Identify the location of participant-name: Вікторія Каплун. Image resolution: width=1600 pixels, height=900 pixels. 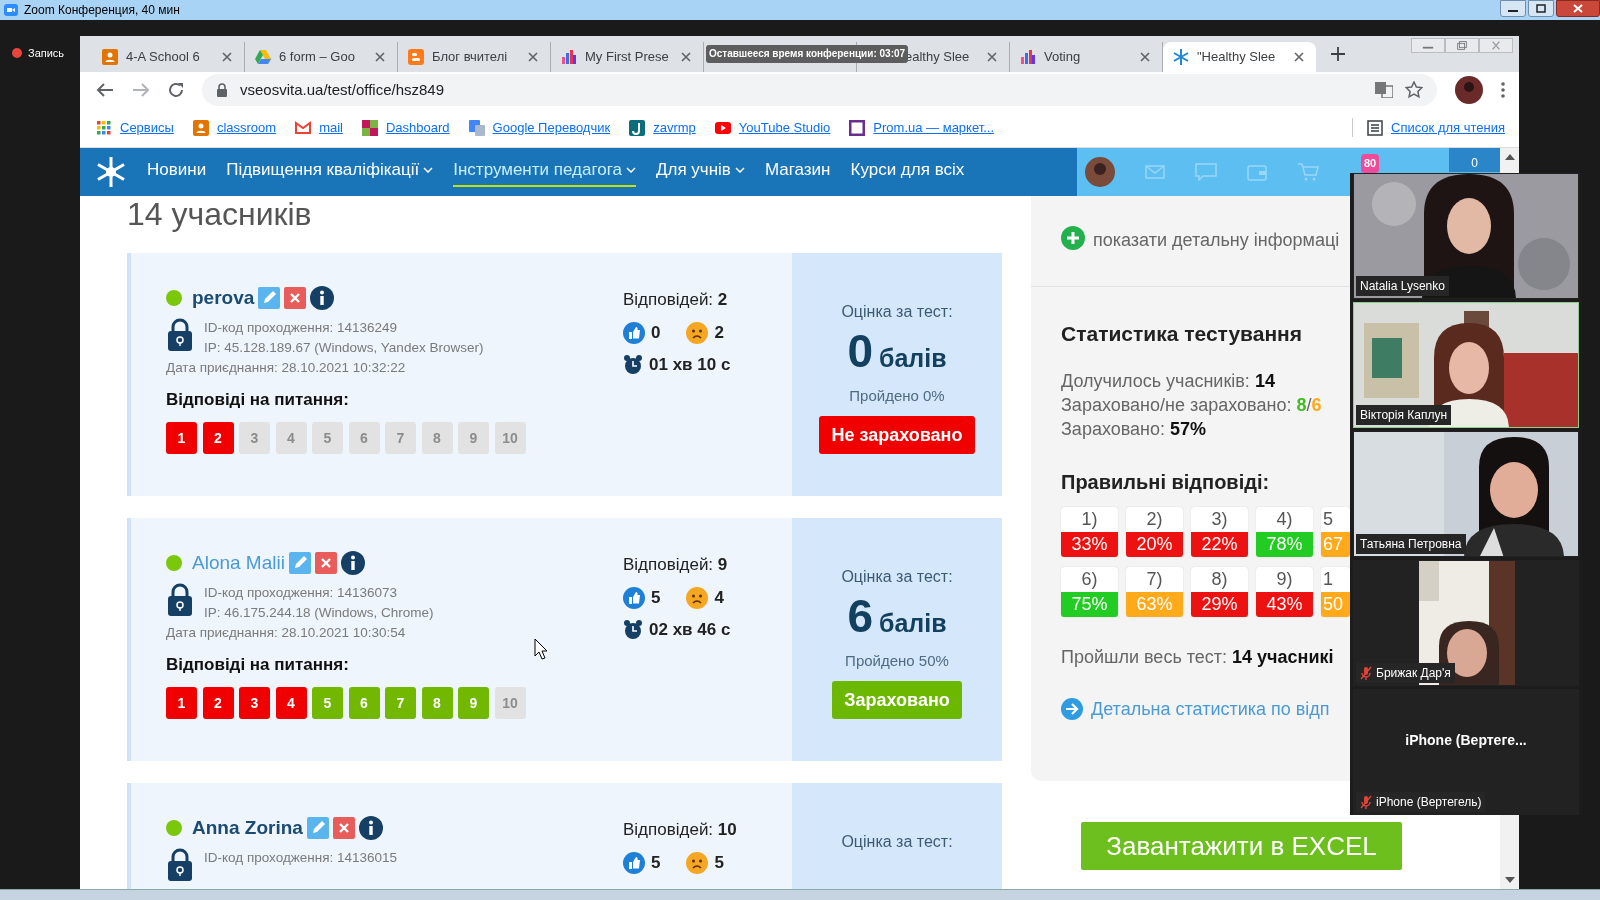
(1404, 415).